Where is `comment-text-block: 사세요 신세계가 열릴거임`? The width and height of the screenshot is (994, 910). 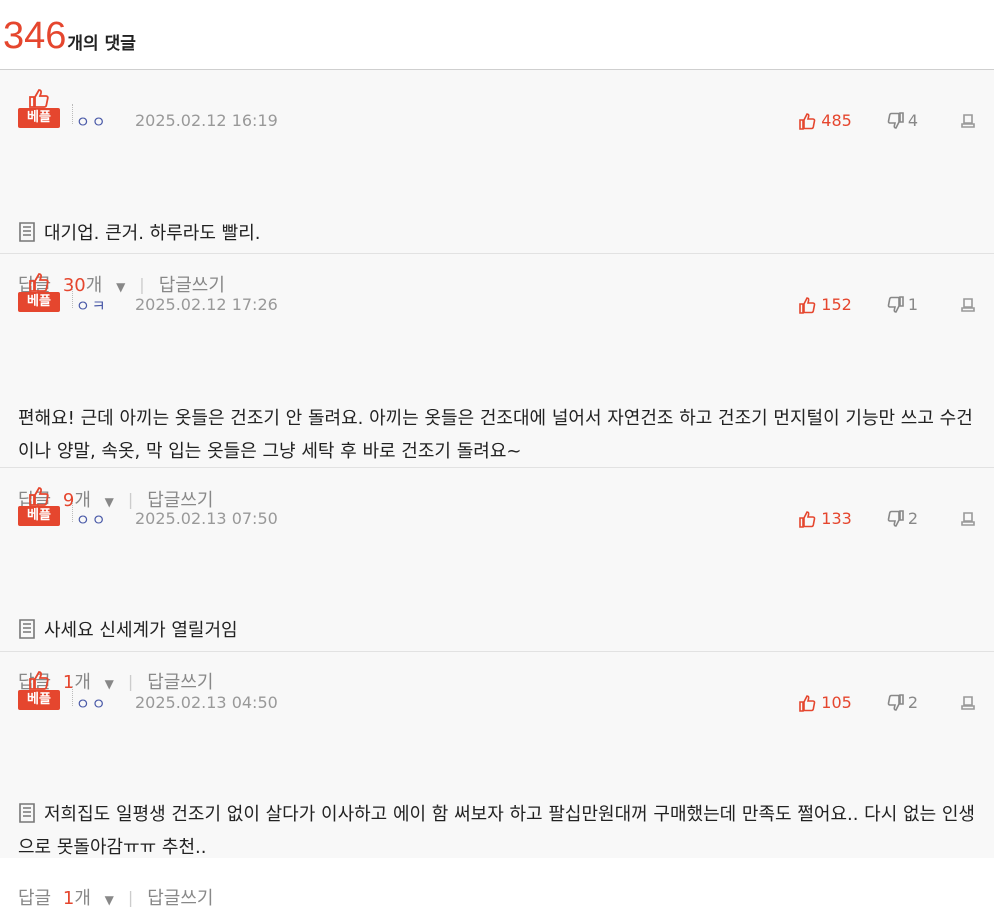 comment-text-block: 사세요 신세계가 열릴거임 is located at coordinates (497, 630).